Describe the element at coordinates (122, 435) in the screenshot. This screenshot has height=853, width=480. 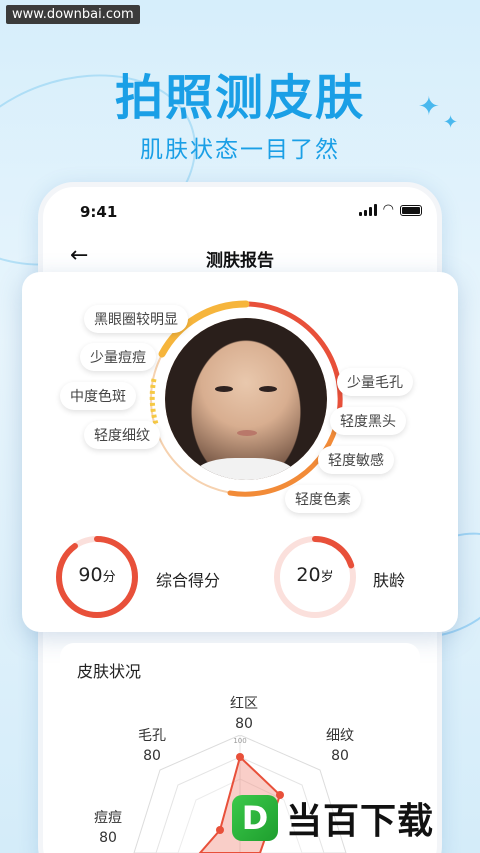
I see `skin-tag: 轻度细纹` at that location.